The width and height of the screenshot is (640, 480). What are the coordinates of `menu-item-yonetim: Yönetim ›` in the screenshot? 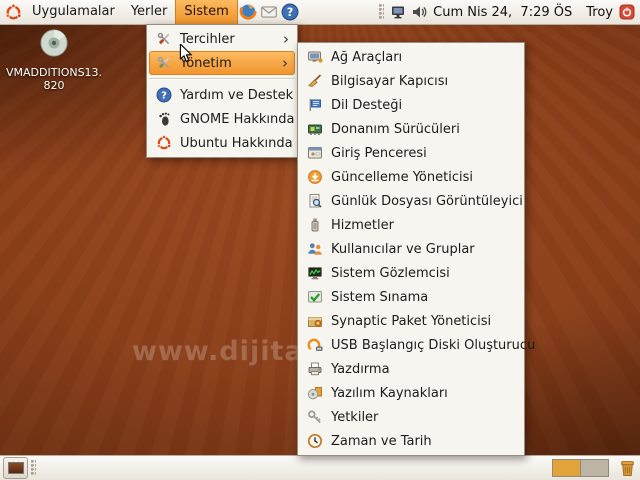 It's located at (222, 63).